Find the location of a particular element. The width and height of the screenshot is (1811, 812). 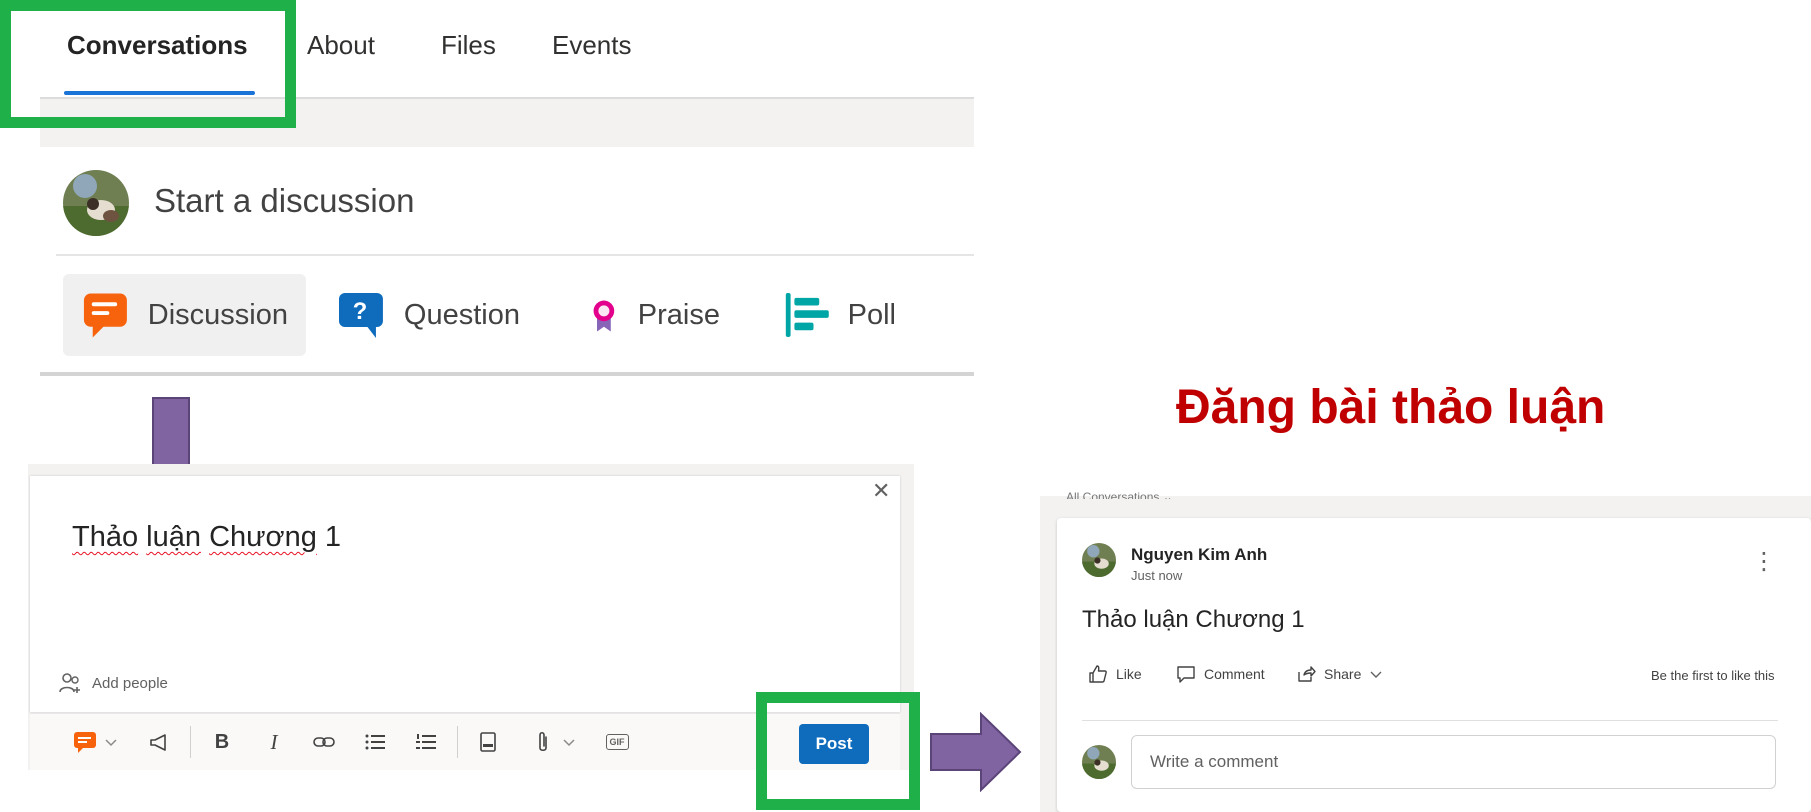

post-type-discussion: Discussion is located at coordinates (184, 315).